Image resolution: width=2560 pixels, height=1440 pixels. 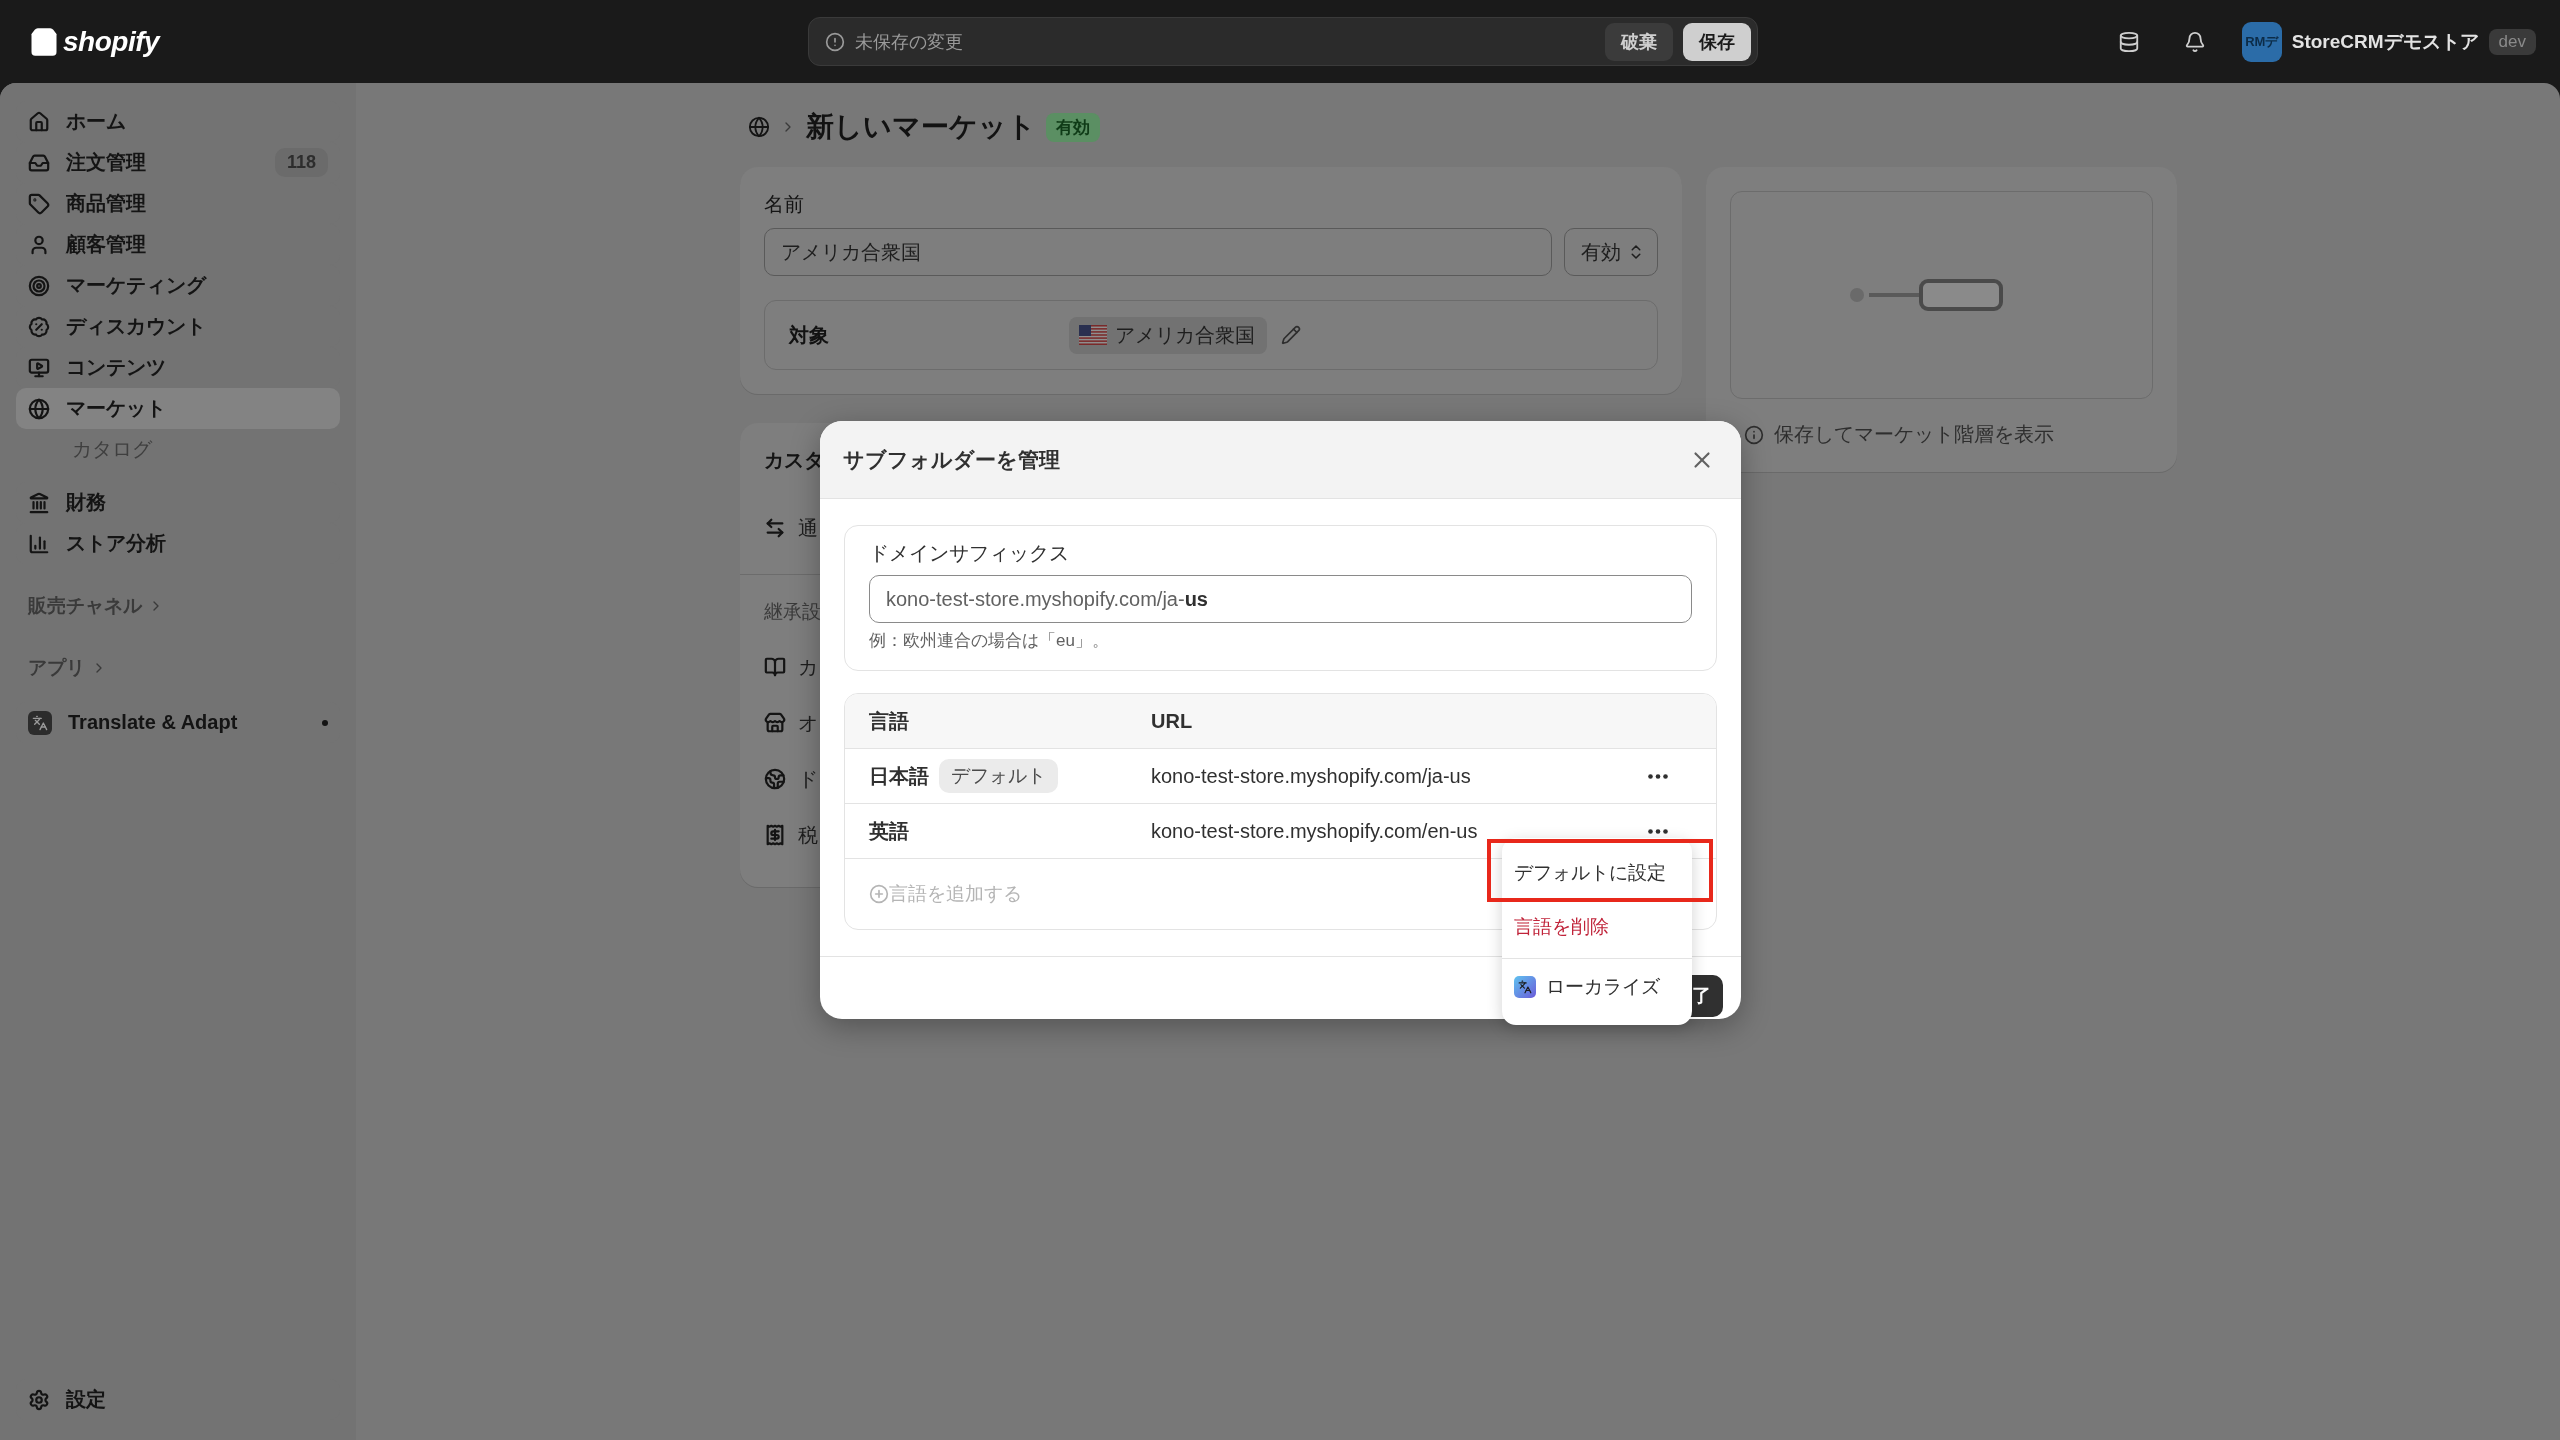 What do you see at coordinates (794, 460) in the screenshot?
I see `card-heading: カスタ` at bounding box center [794, 460].